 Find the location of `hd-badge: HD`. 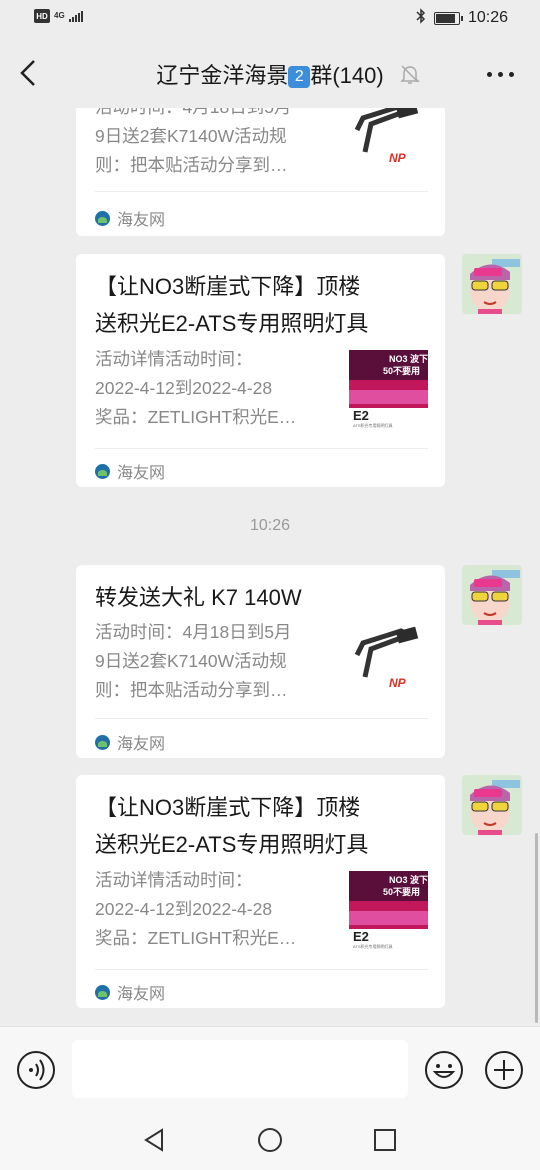

hd-badge: HD is located at coordinates (42, 16).